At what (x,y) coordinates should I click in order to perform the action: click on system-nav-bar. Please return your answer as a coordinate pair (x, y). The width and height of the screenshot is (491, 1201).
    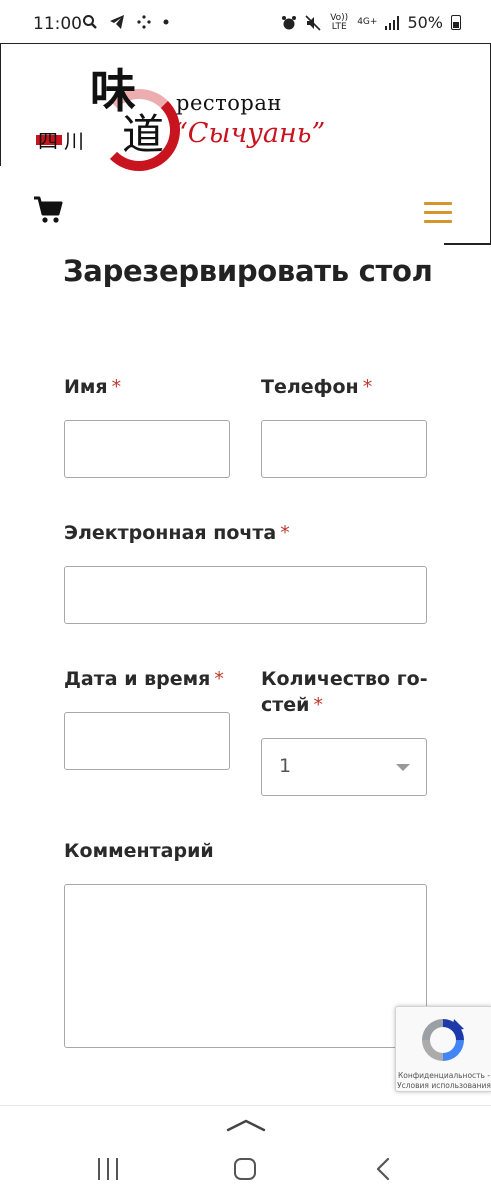
    Looking at the image, I should click on (245, 1153).